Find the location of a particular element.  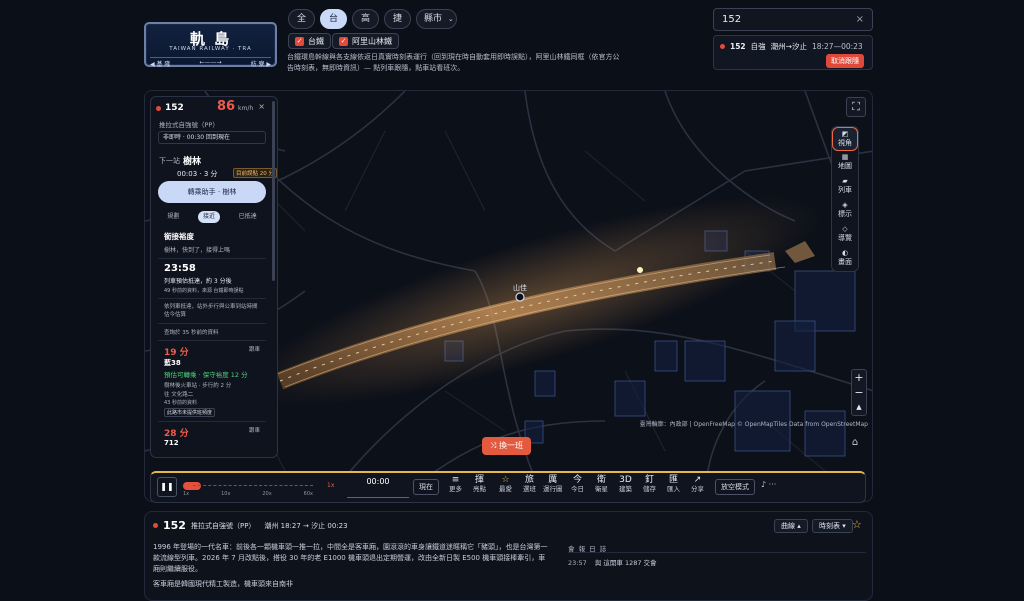

tool-favorite: ☆ 最愛 is located at coordinates (505, 485).